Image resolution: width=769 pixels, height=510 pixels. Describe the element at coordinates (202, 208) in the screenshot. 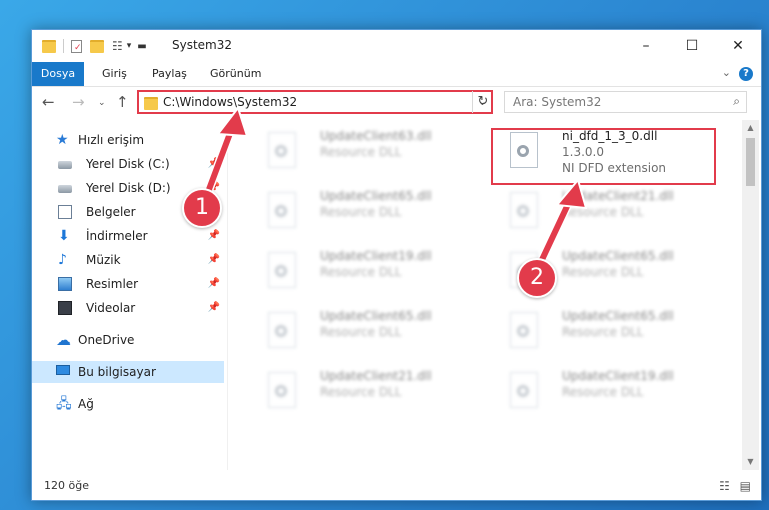

I see `callout-badge-1: 1` at that location.